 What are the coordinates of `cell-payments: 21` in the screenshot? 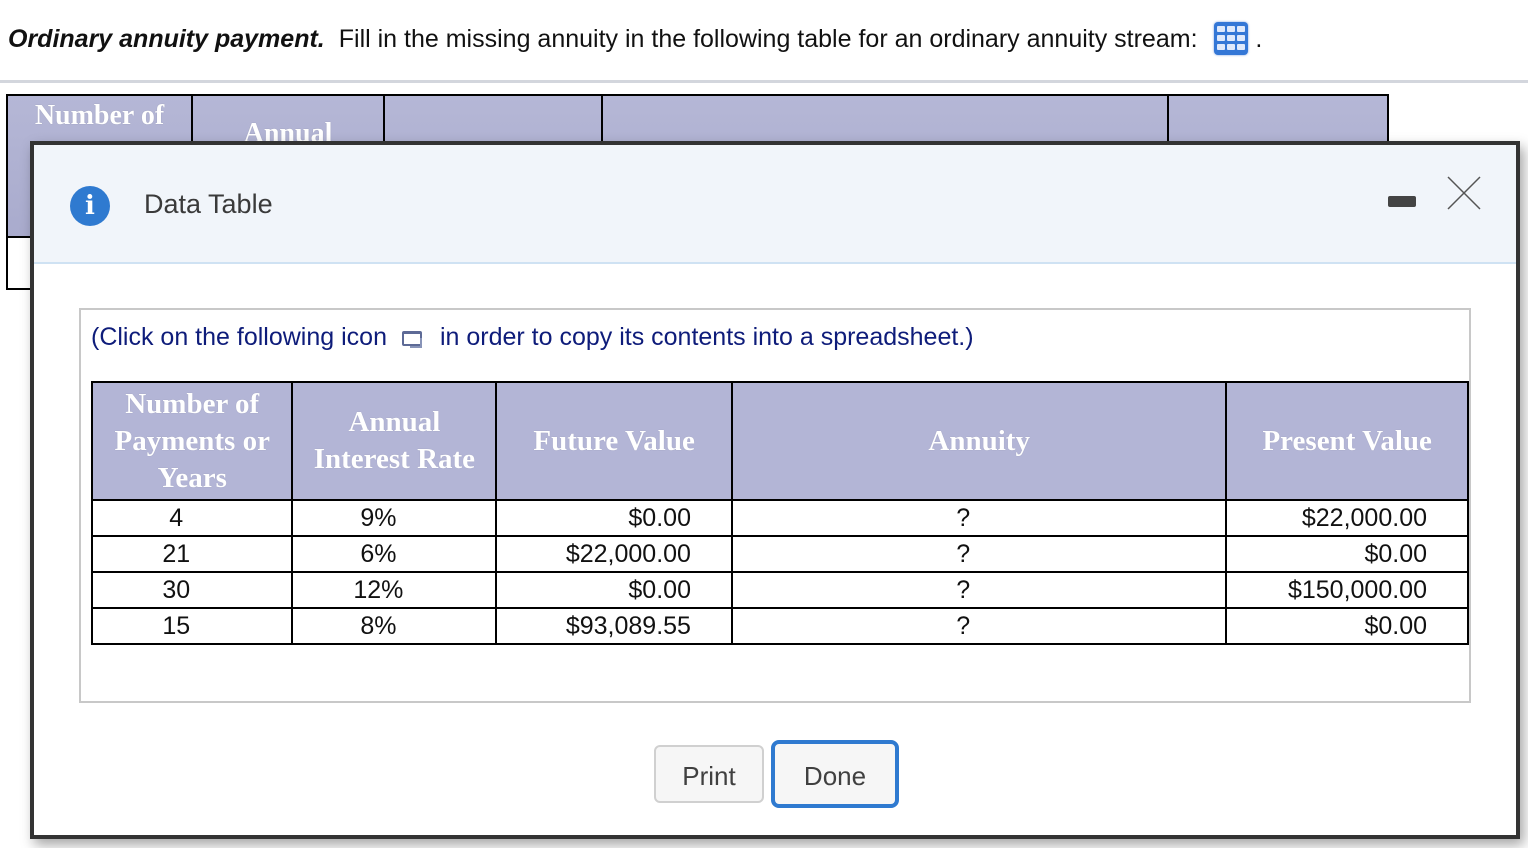 It's located at (192, 554).